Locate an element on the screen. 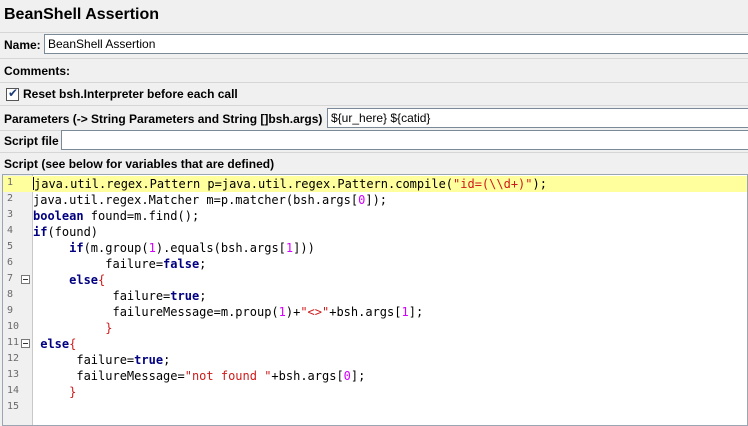 The height and width of the screenshot is (426, 748). code-text: if(found) is located at coordinates (65, 232).